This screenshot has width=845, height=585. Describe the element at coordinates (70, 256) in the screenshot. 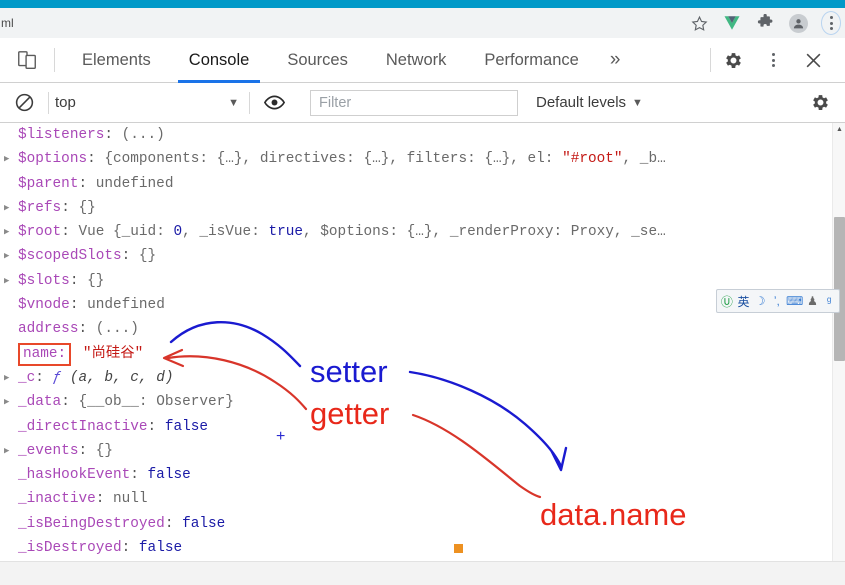

I see `property-key: $scopedSlots` at that location.